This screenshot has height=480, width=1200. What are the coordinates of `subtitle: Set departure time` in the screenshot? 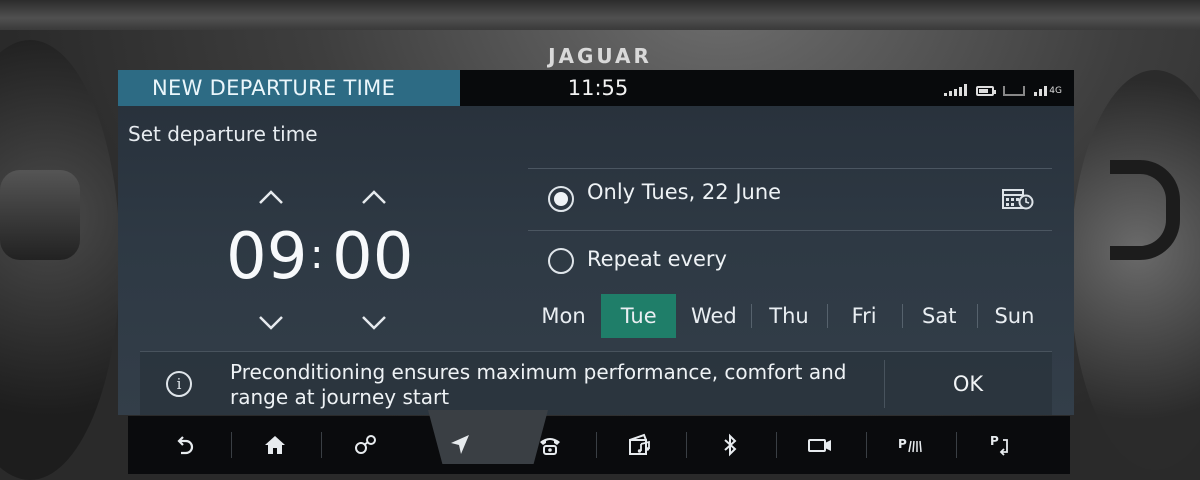 It's located at (223, 134).